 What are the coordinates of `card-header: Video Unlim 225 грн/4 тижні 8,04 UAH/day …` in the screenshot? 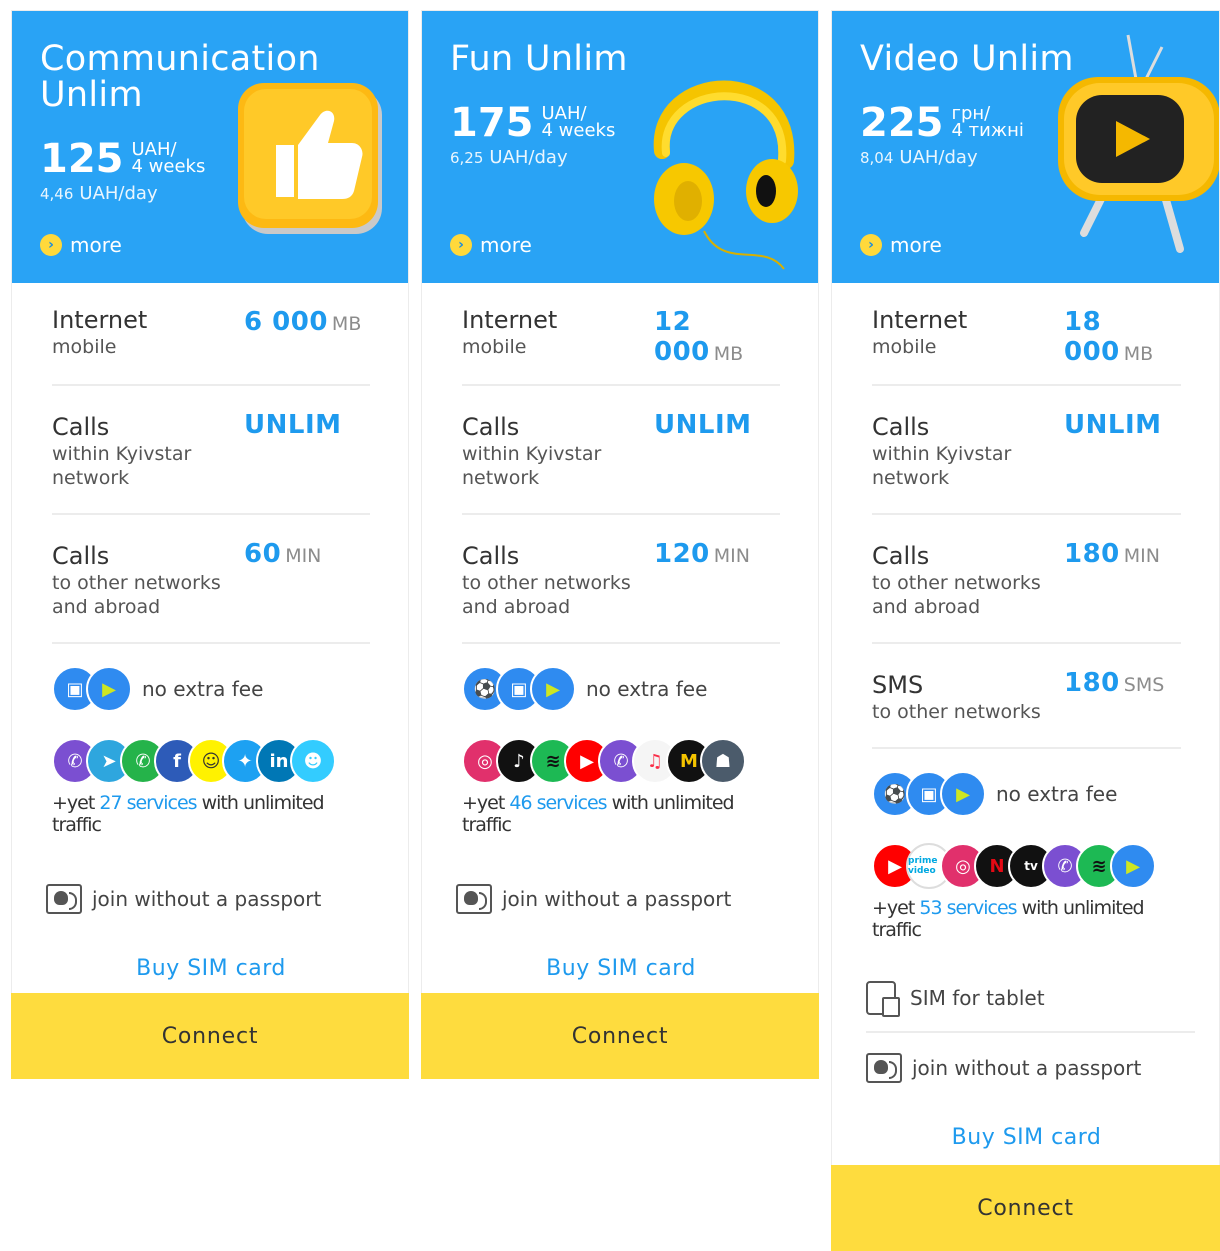 It's located at (1025, 147).